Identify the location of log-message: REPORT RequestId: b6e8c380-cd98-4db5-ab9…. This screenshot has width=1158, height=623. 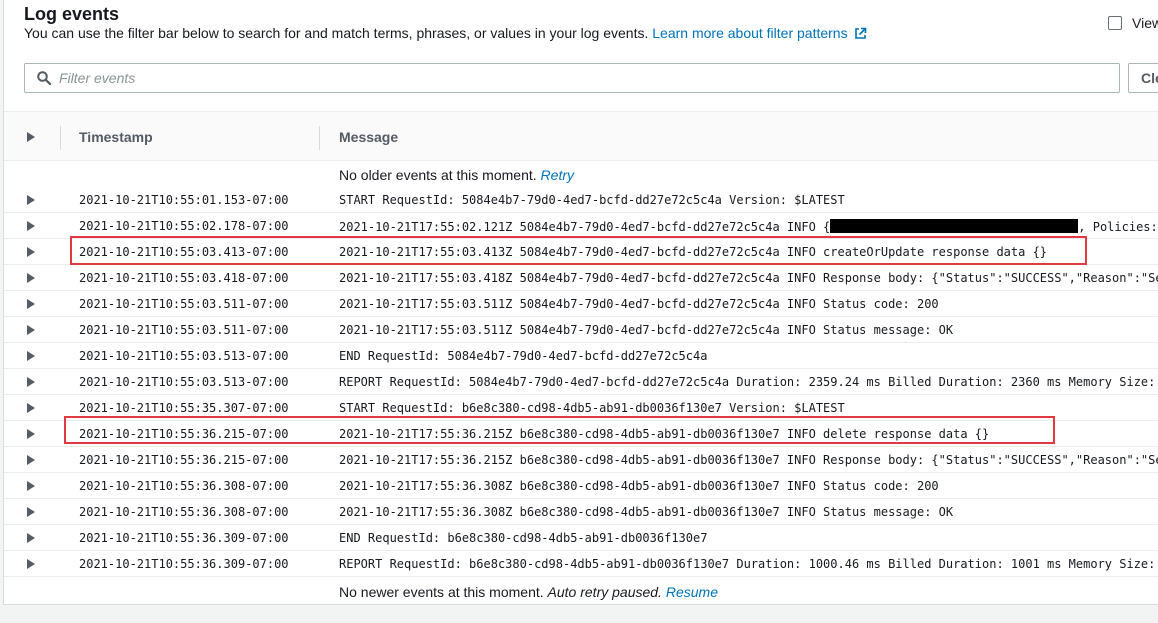
(747, 564).